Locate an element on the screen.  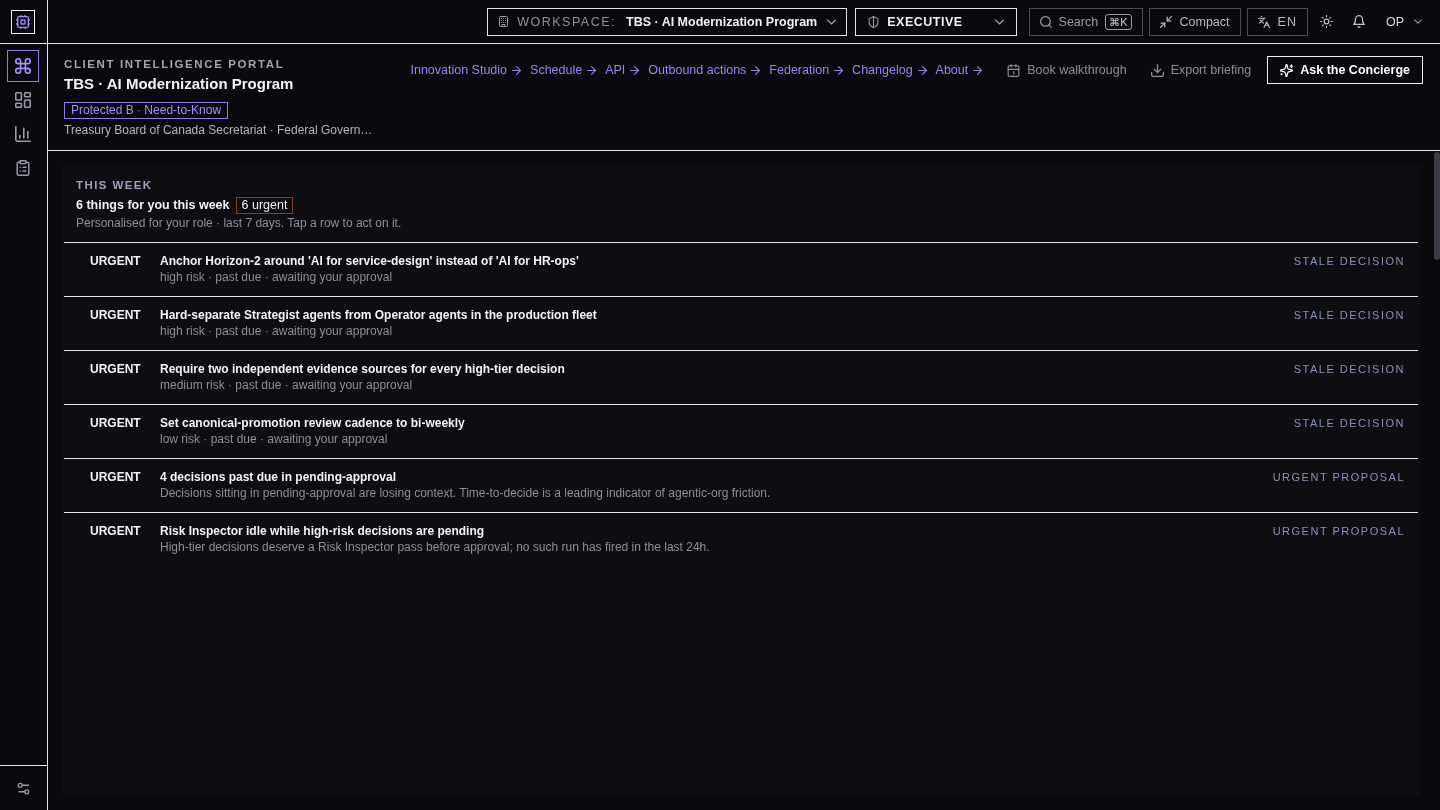
priority-row: URGENT Set canonical-promotion review cadence to bi-weekly low risk · past due · awaiting your approval STALE DECISION is located at coordinates (741, 431).